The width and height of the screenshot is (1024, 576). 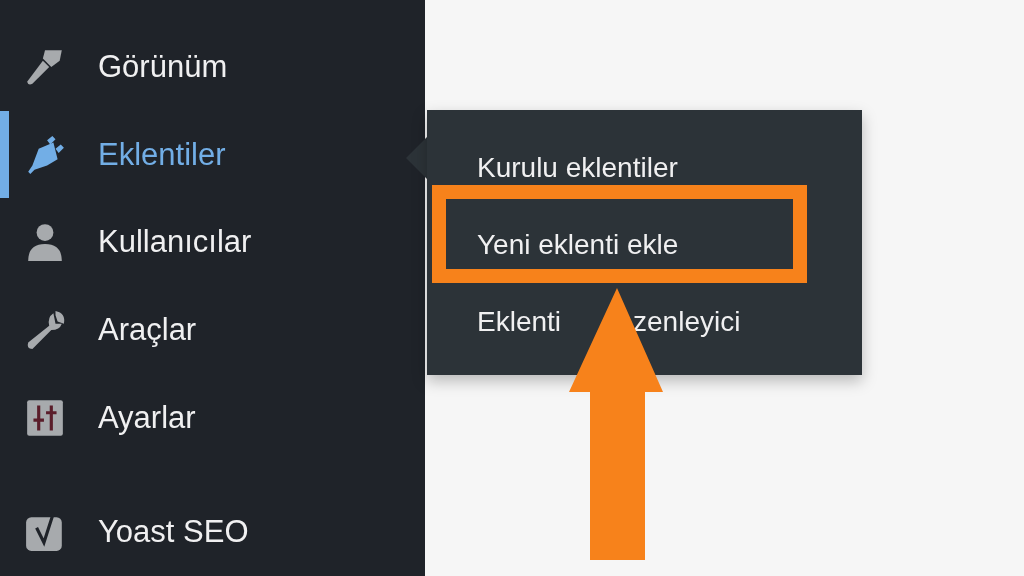 What do you see at coordinates (519, 321) in the screenshot?
I see `submenu-link: Eklenti` at bounding box center [519, 321].